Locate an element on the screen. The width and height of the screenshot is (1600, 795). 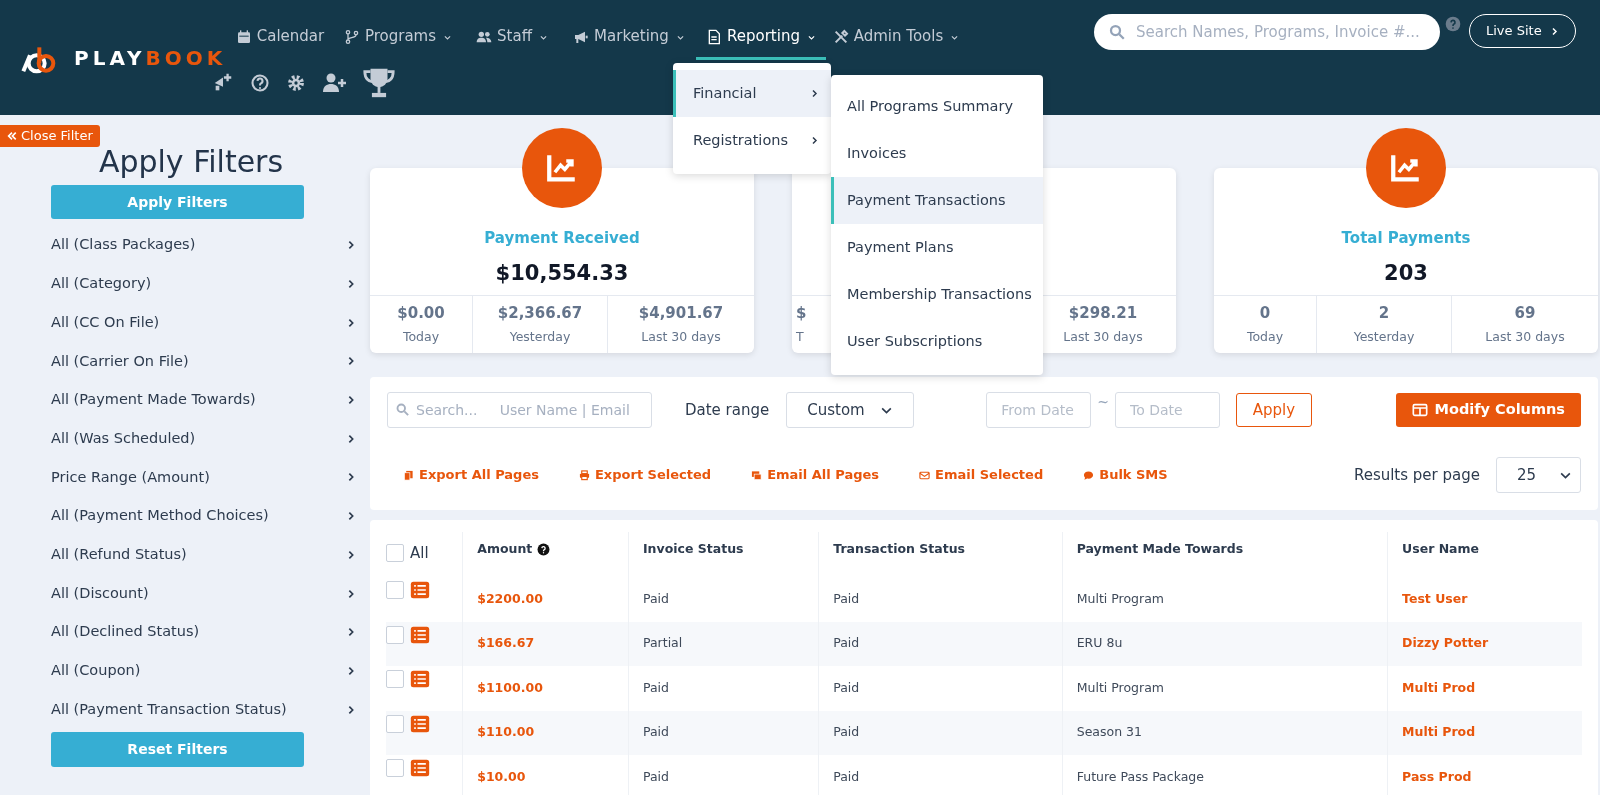
menu-item: Payment Transactions is located at coordinates (937, 200).